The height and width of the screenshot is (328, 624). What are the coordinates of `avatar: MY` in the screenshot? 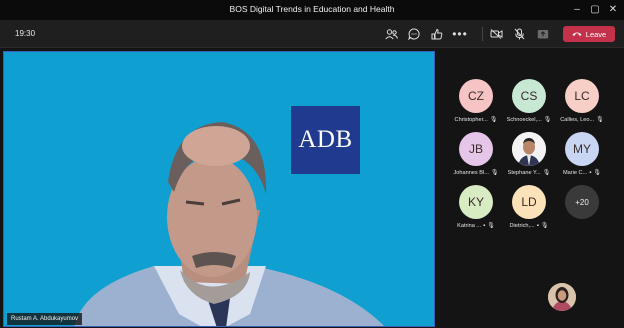 It's located at (582, 149).